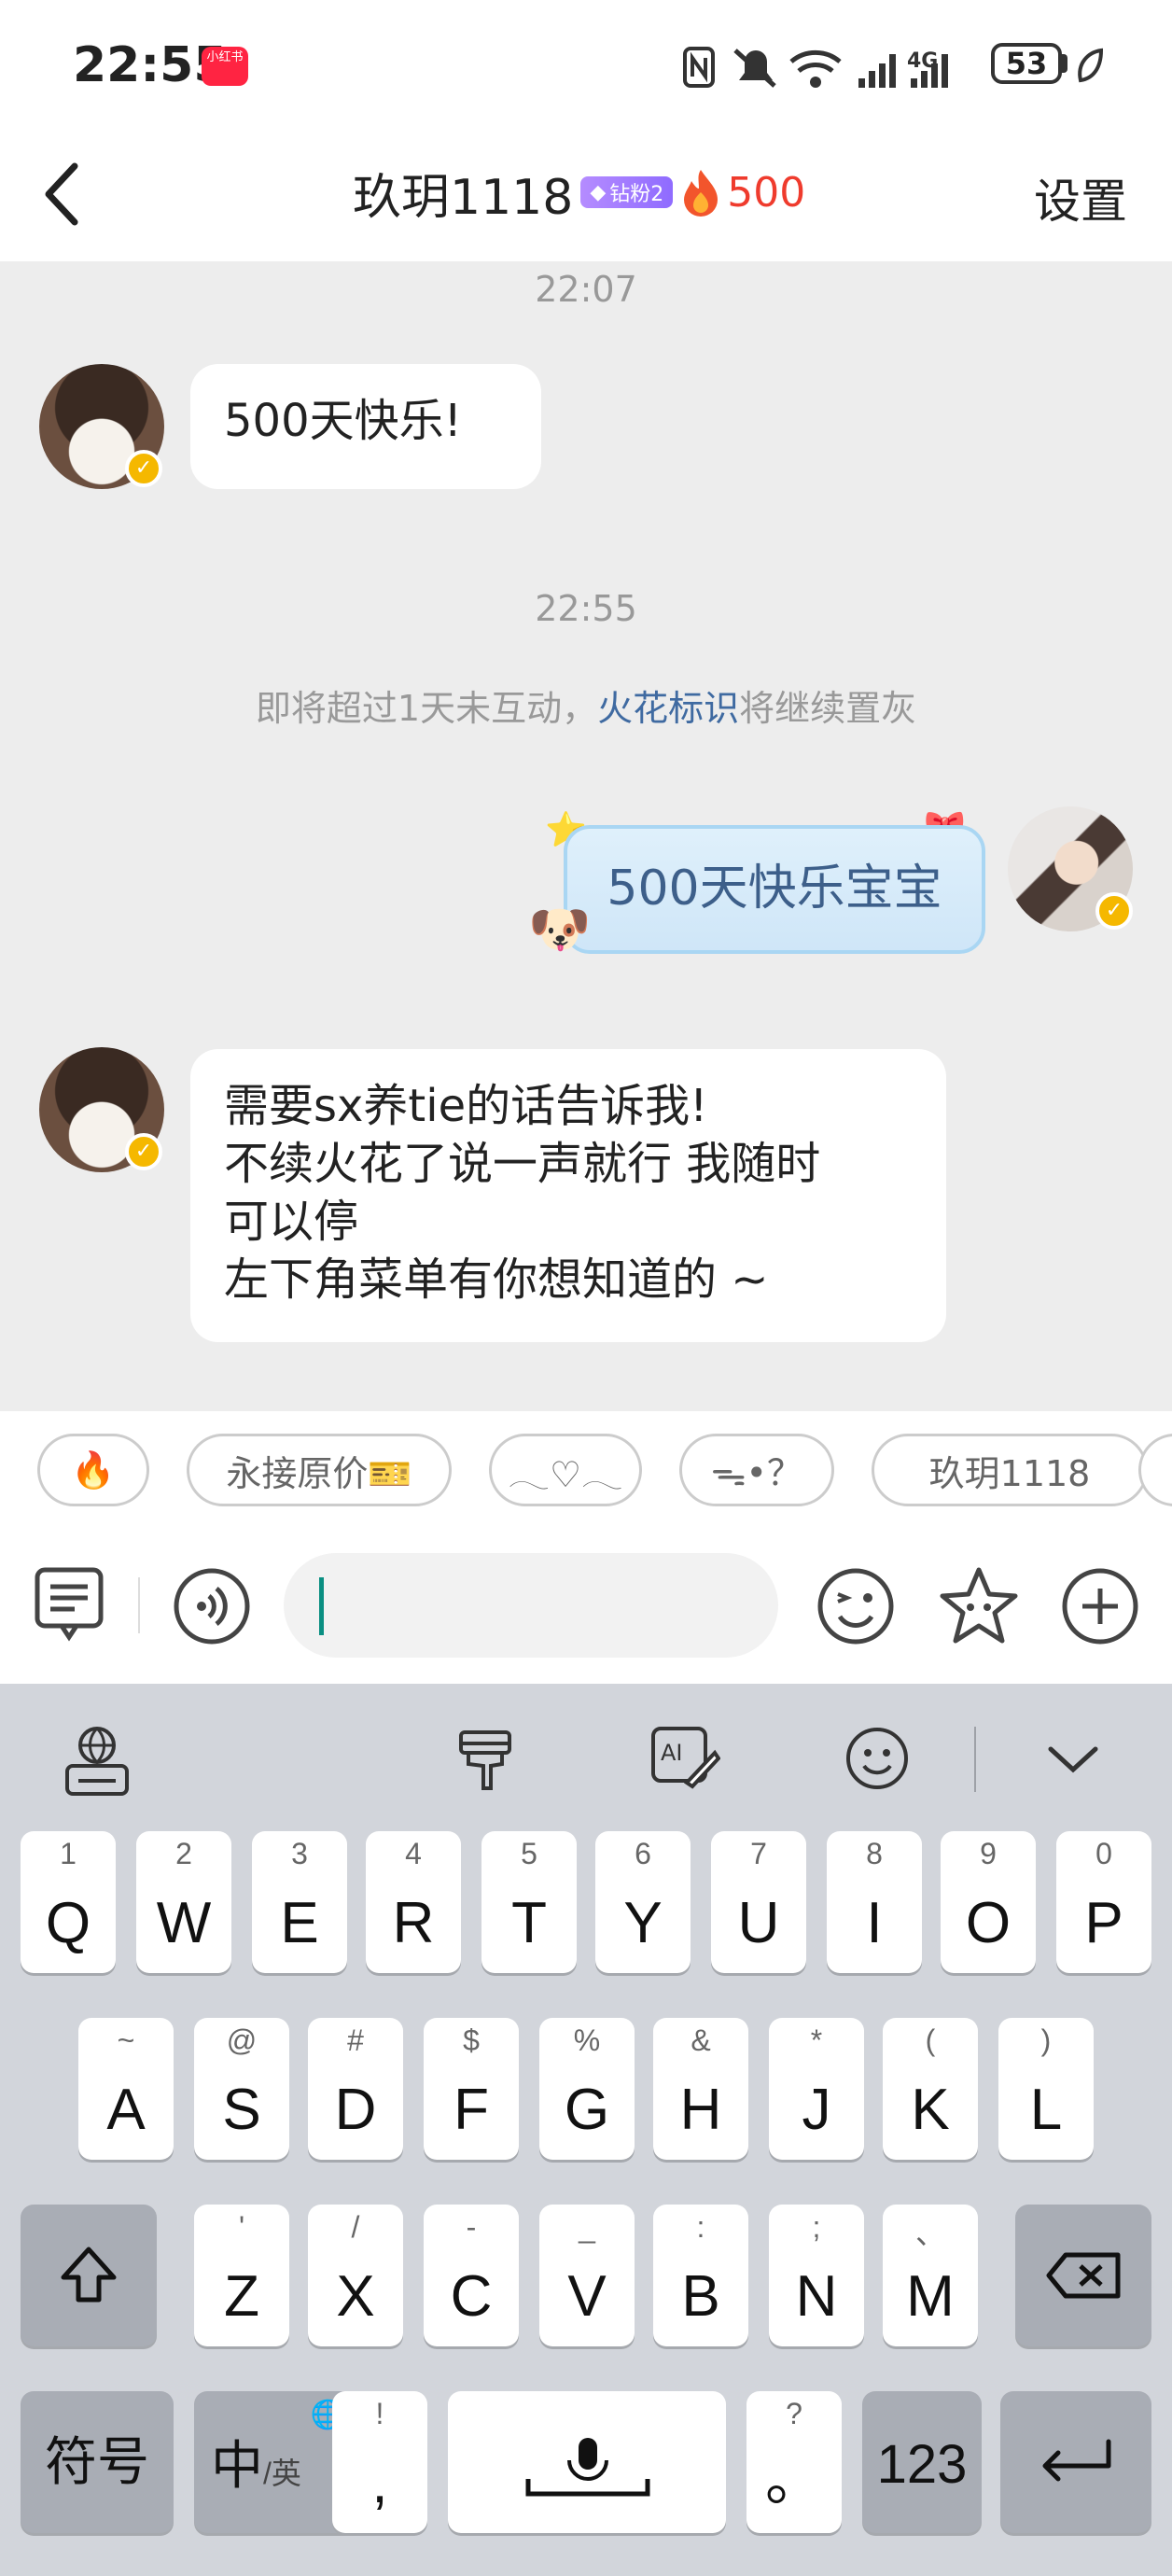 This screenshot has width=1172, height=2576. What do you see at coordinates (471, 2227) in the screenshot?
I see `key-sub: -` at bounding box center [471, 2227].